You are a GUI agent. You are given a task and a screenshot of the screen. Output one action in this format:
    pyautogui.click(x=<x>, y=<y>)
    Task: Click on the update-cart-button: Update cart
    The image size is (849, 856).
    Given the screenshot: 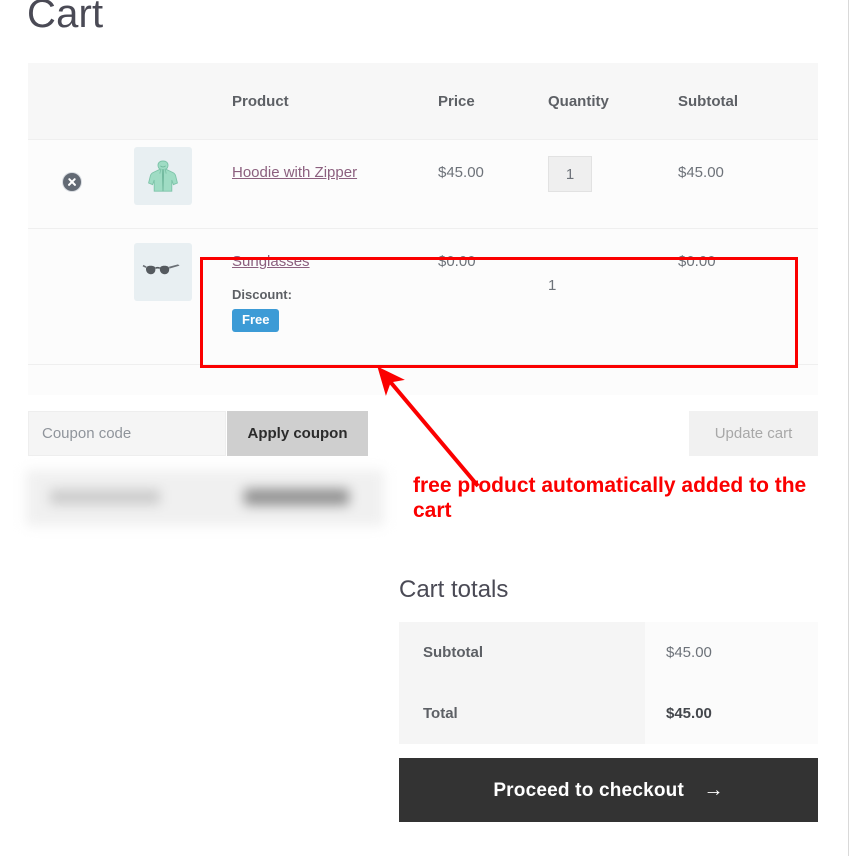 What is the action you would take?
    pyautogui.click(x=753, y=433)
    